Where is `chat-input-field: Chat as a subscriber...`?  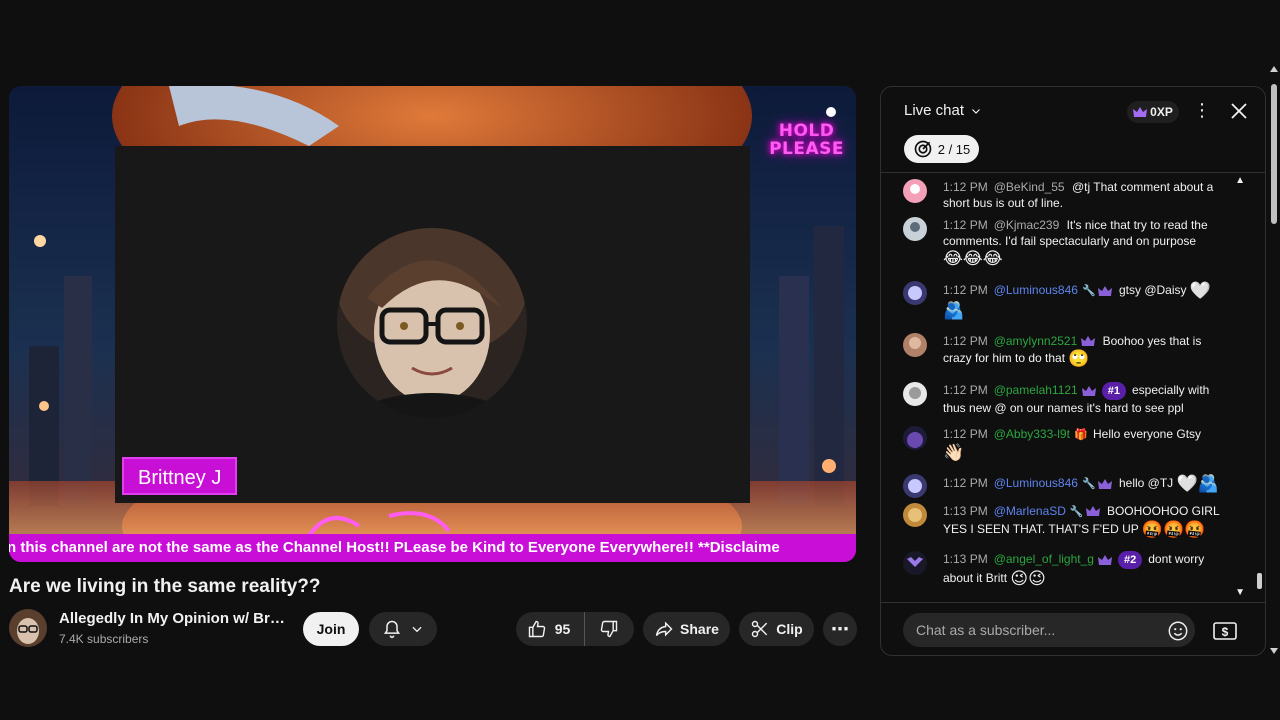
chat-input-field: Chat as a subscriber... is located at coordinates (1049, 630).